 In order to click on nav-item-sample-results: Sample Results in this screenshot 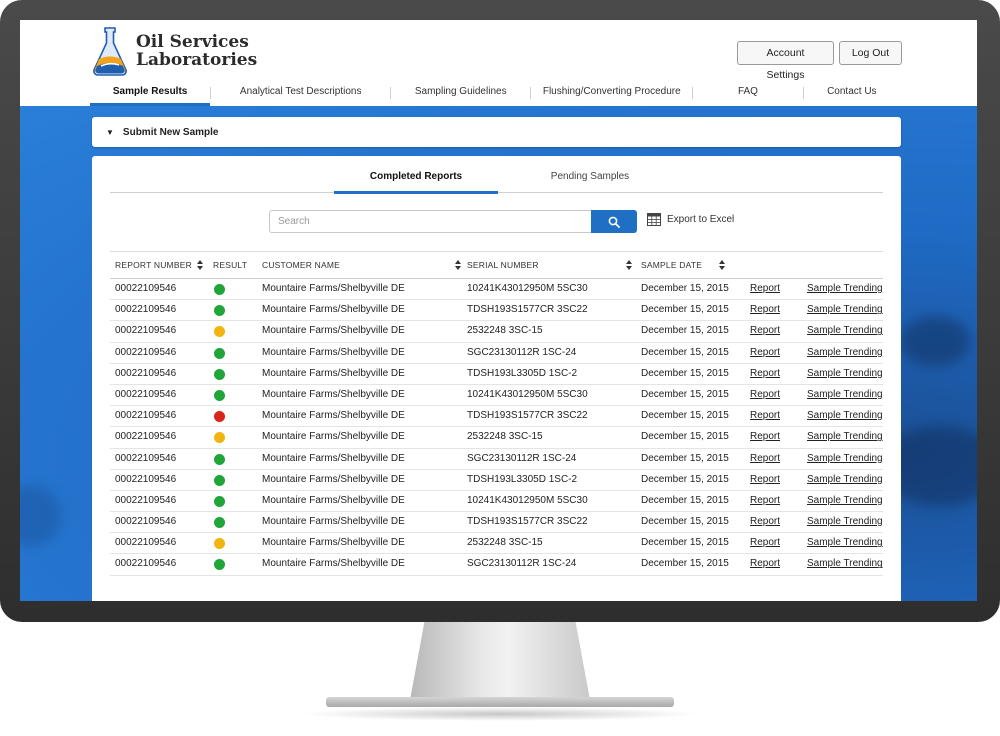, I will do `click(150, 94)`.